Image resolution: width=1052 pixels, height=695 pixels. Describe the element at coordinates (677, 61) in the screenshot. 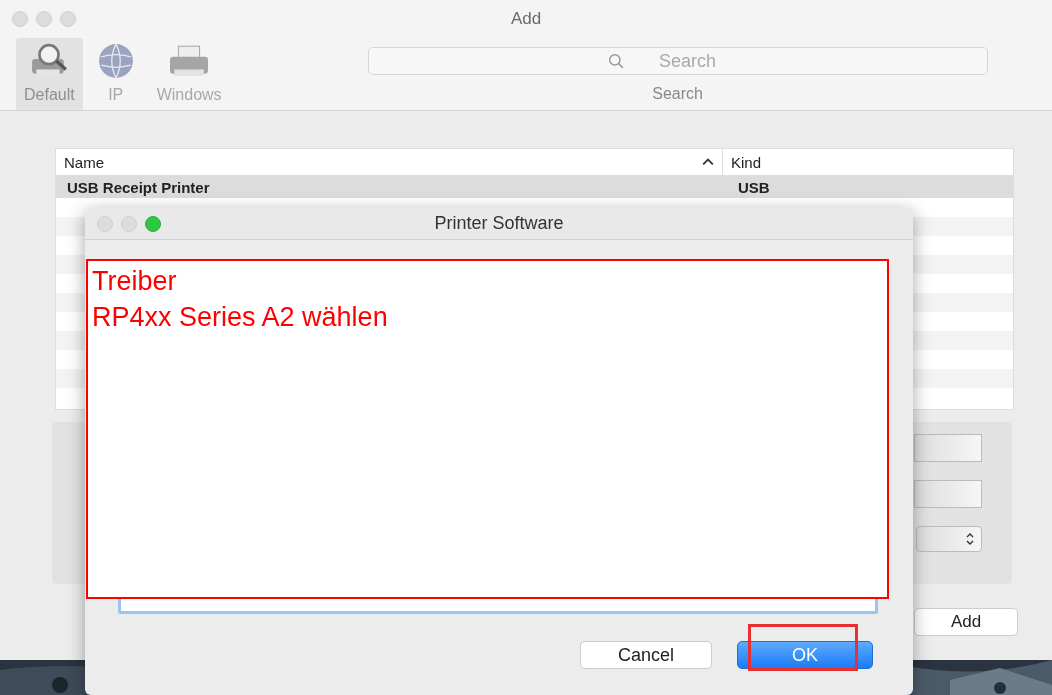

I see `search-field: Search` at that location.